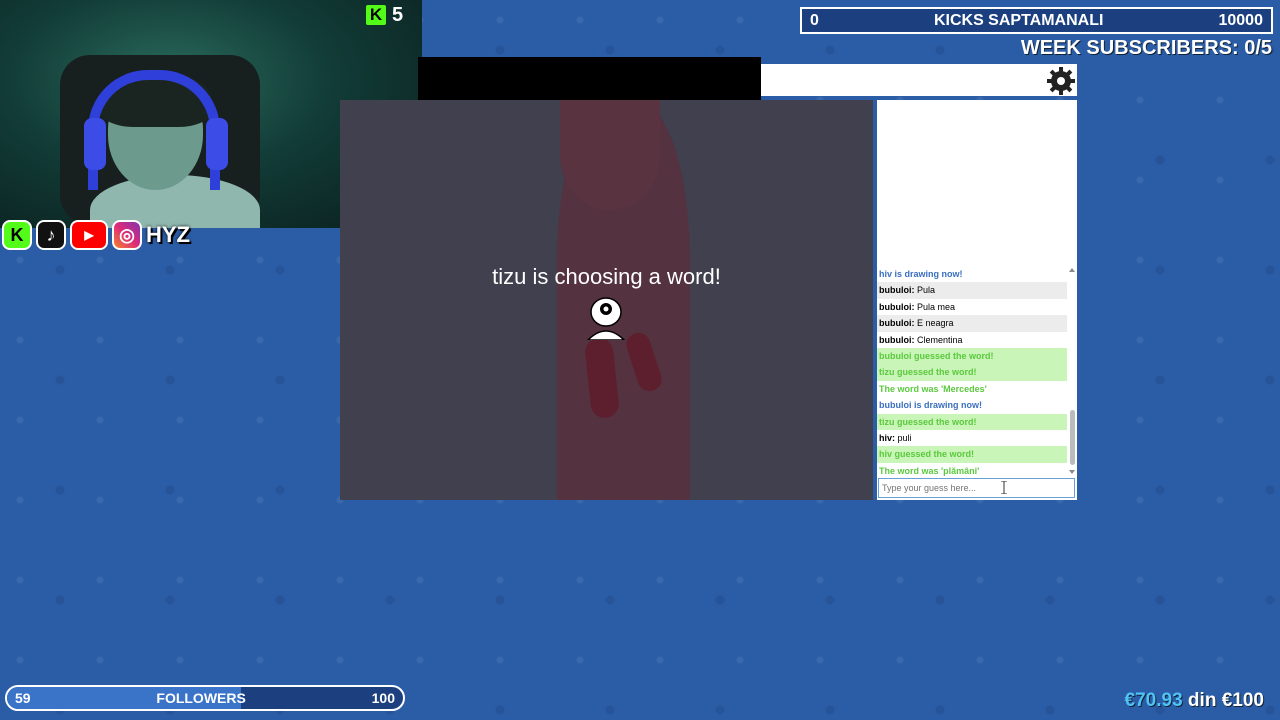  What do you see at coordinates (814, 20) in the screenshot?
I see `kicks-current: 0` at bounding box center [814, 20].